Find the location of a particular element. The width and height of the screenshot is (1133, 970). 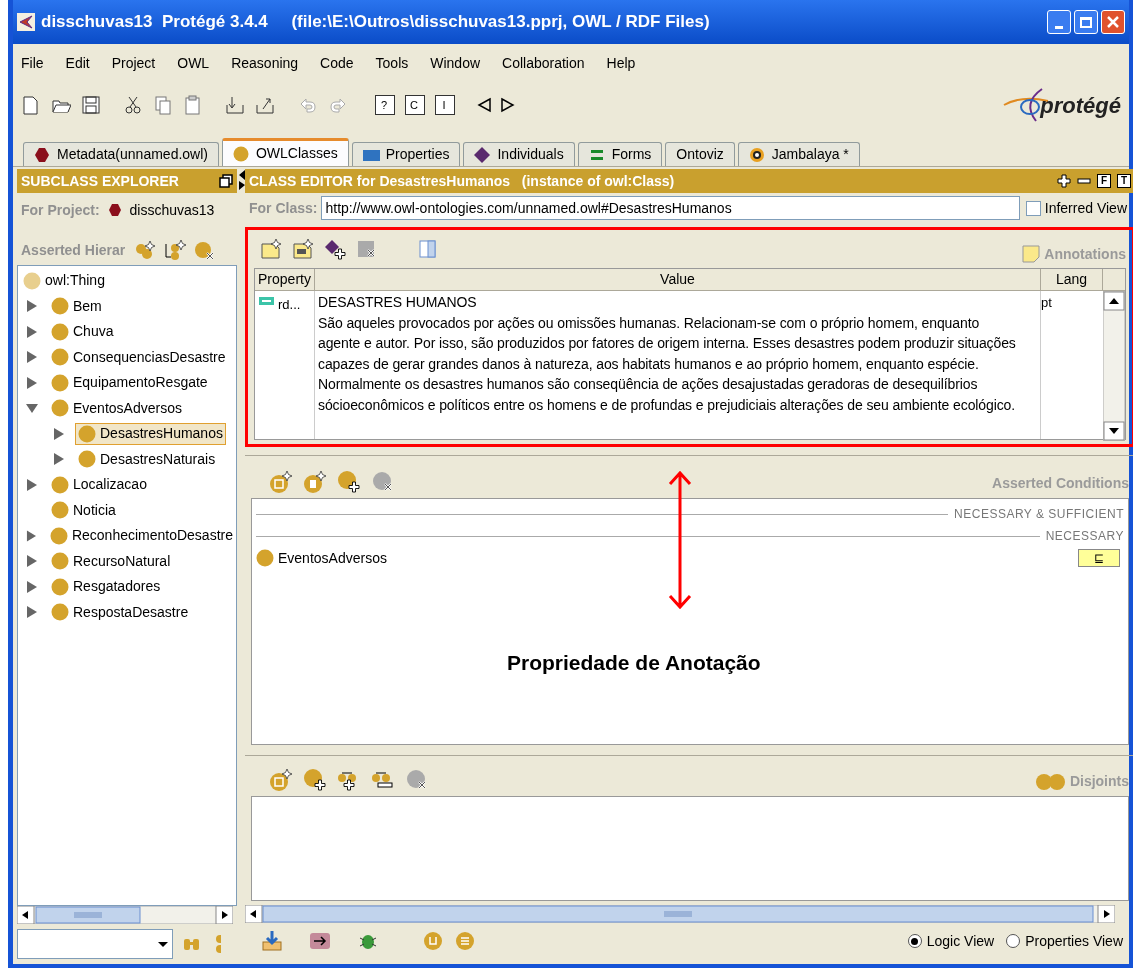

logo-text: protégé is located at coordinates (1080, 105).